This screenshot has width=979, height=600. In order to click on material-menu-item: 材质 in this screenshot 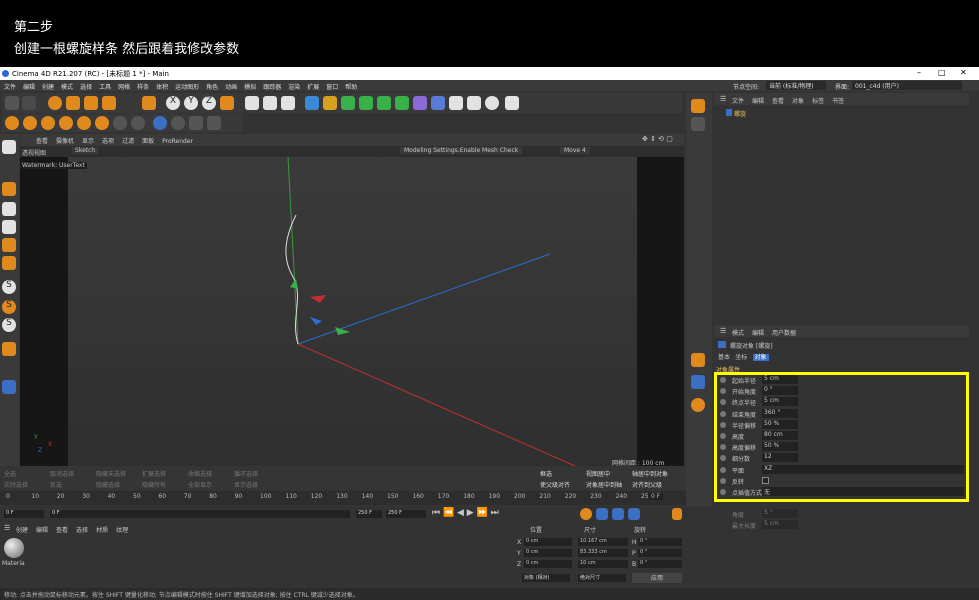, I will do `click(102, 529)`.